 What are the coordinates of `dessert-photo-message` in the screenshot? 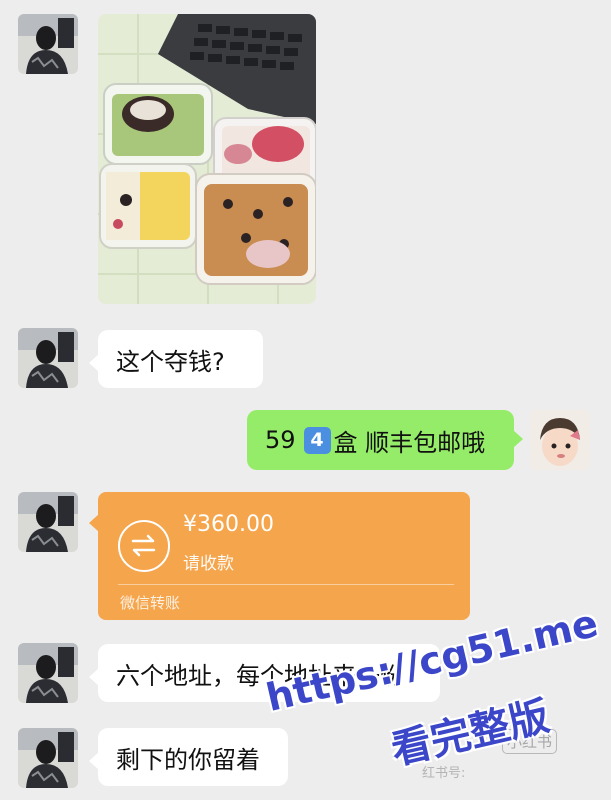 It's located at (207, 159).